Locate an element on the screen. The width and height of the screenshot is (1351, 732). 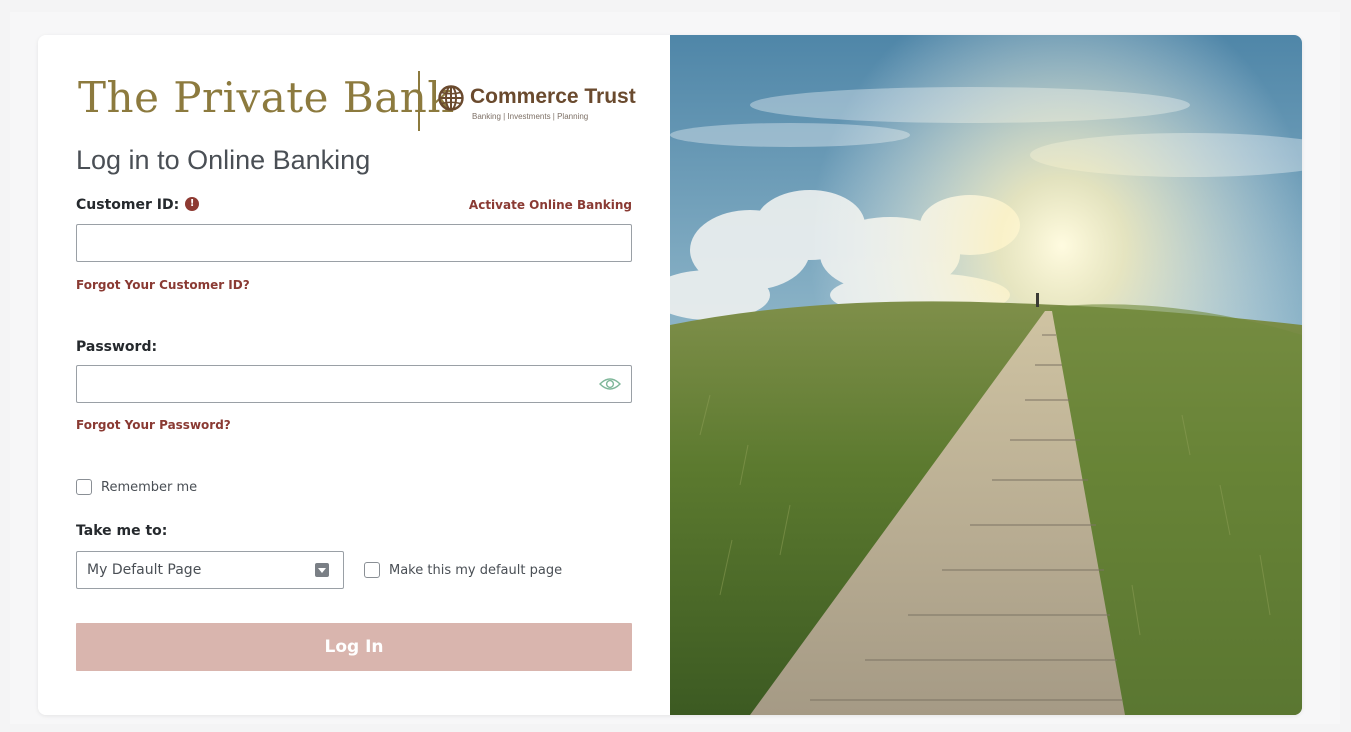
take-me-to-label: Take me to: is located at coordinates (122, 531).